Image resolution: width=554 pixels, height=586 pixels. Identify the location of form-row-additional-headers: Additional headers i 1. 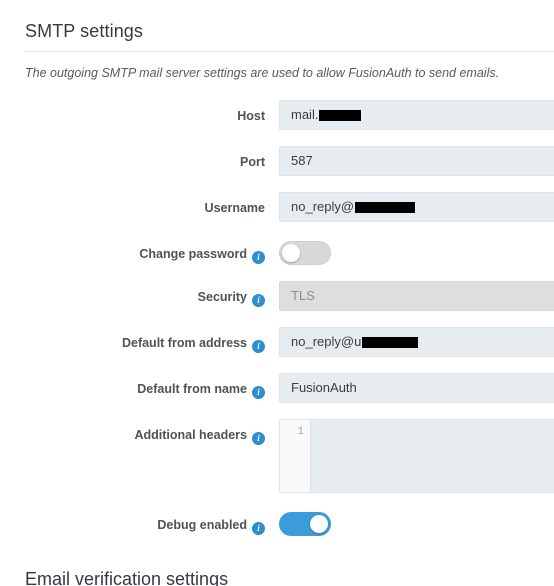
(277, 456).